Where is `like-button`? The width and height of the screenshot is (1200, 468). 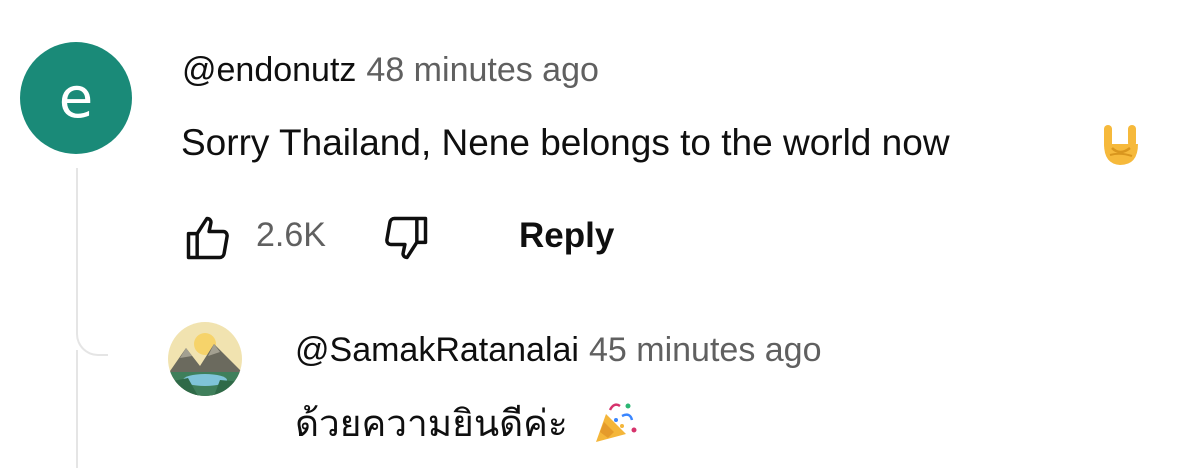 like-button is located at coordinates (208, 238).